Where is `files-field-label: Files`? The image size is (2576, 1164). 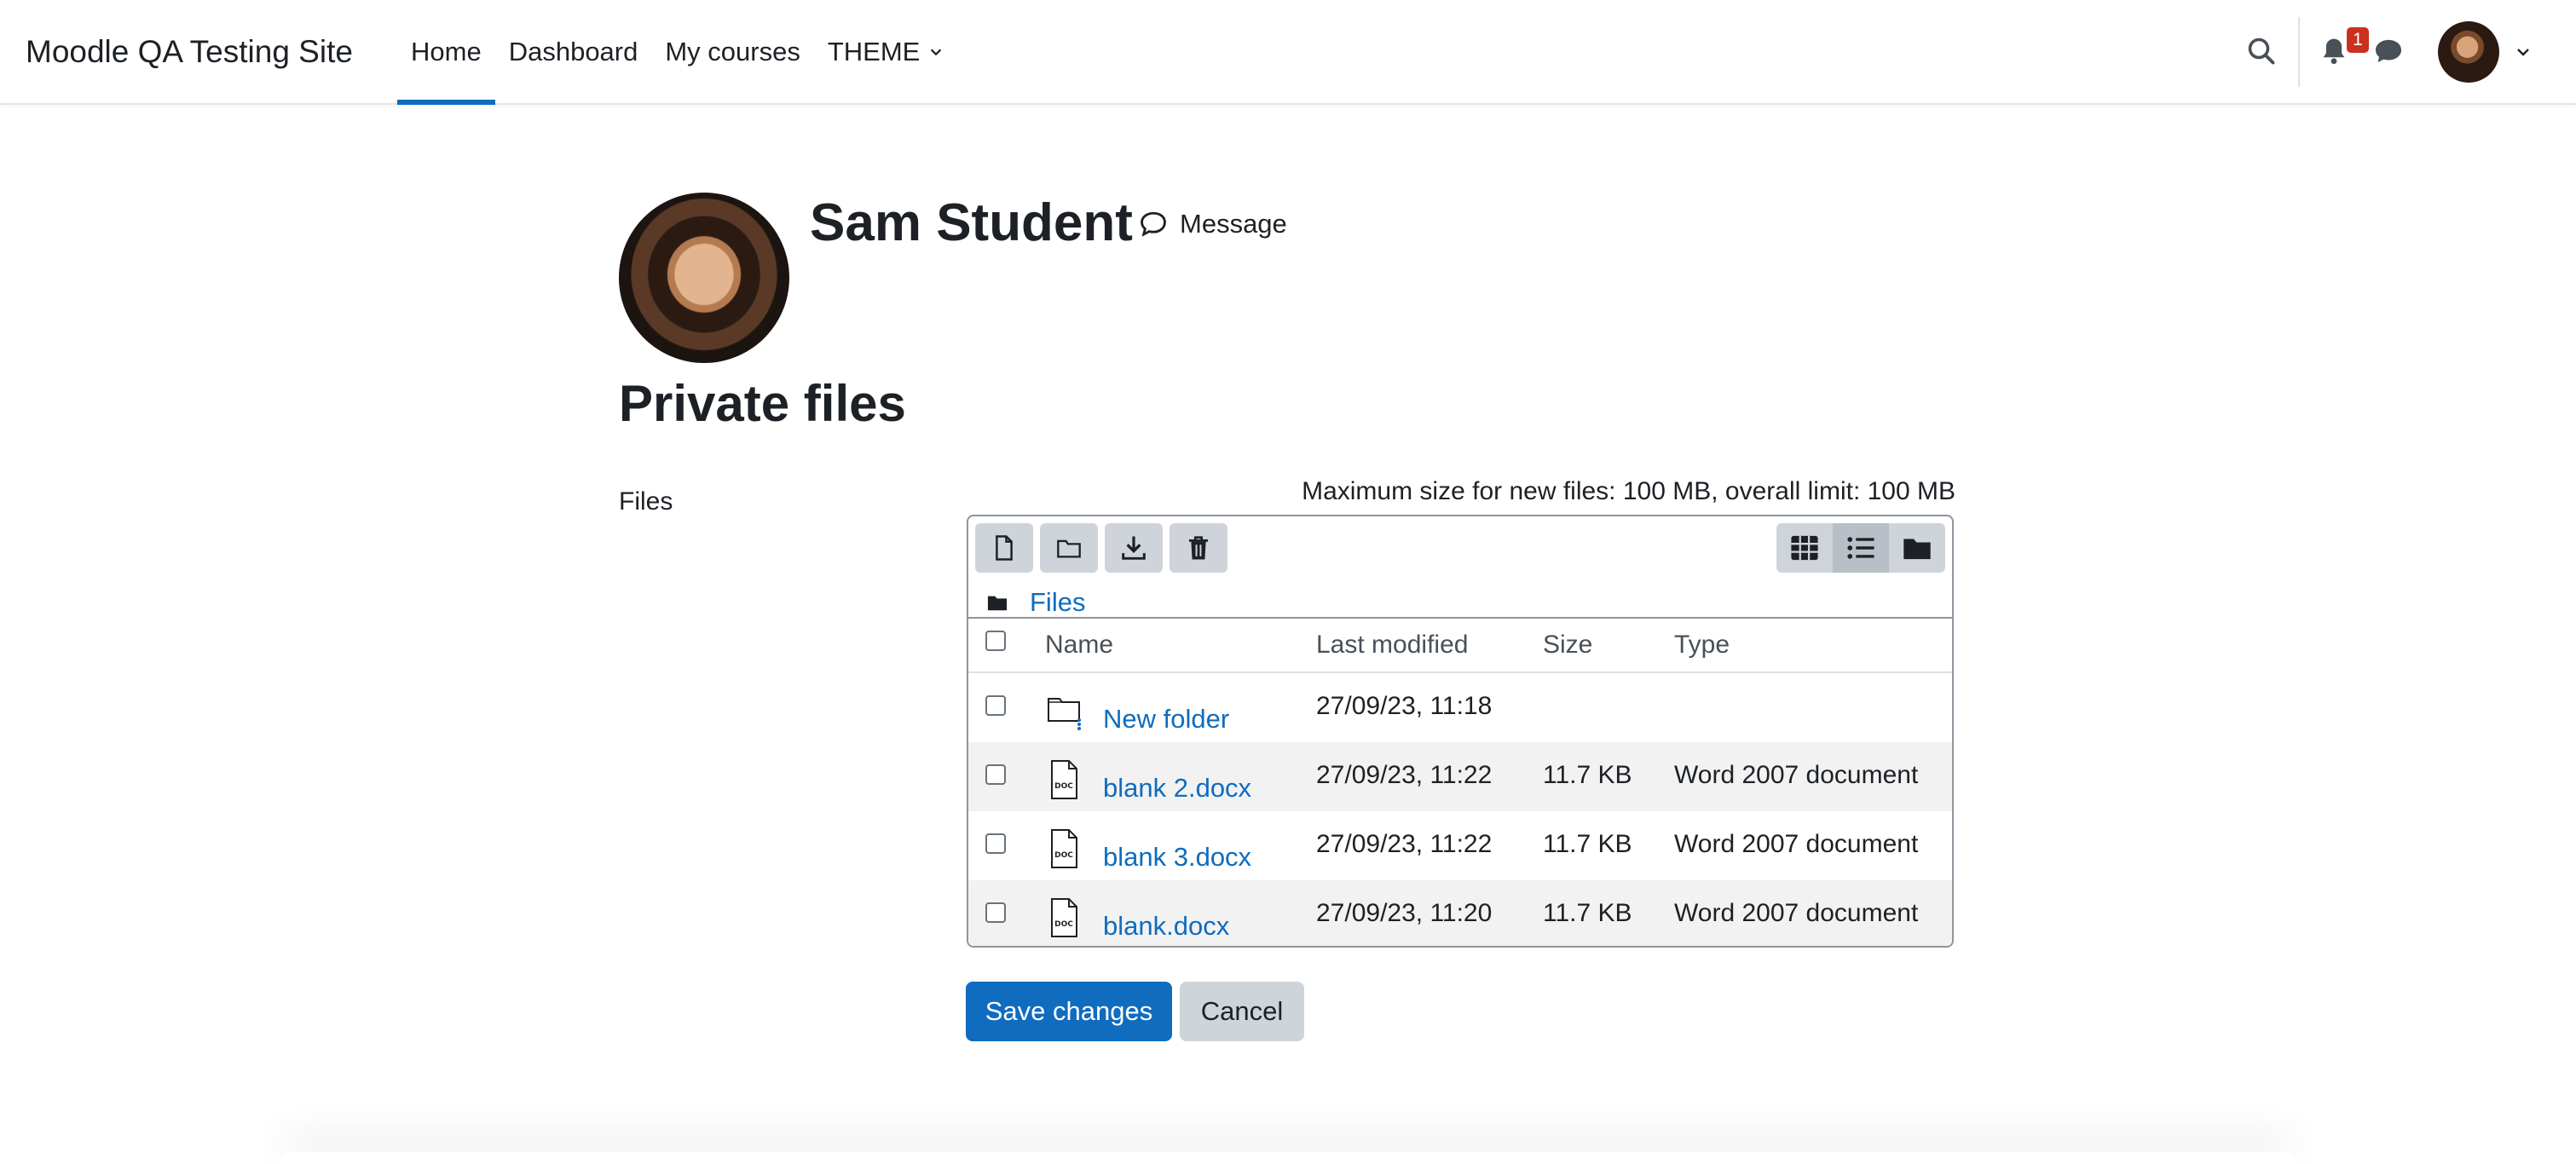 files-field-label: Files is located at coordinates (646, 501).